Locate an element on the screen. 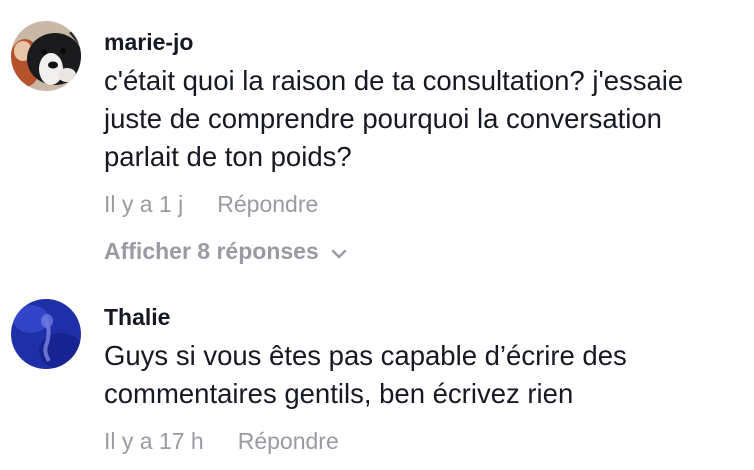 The image size is (754, 470). comment-timestamp: Il y a 1 j is located at coordinates (144, 204).